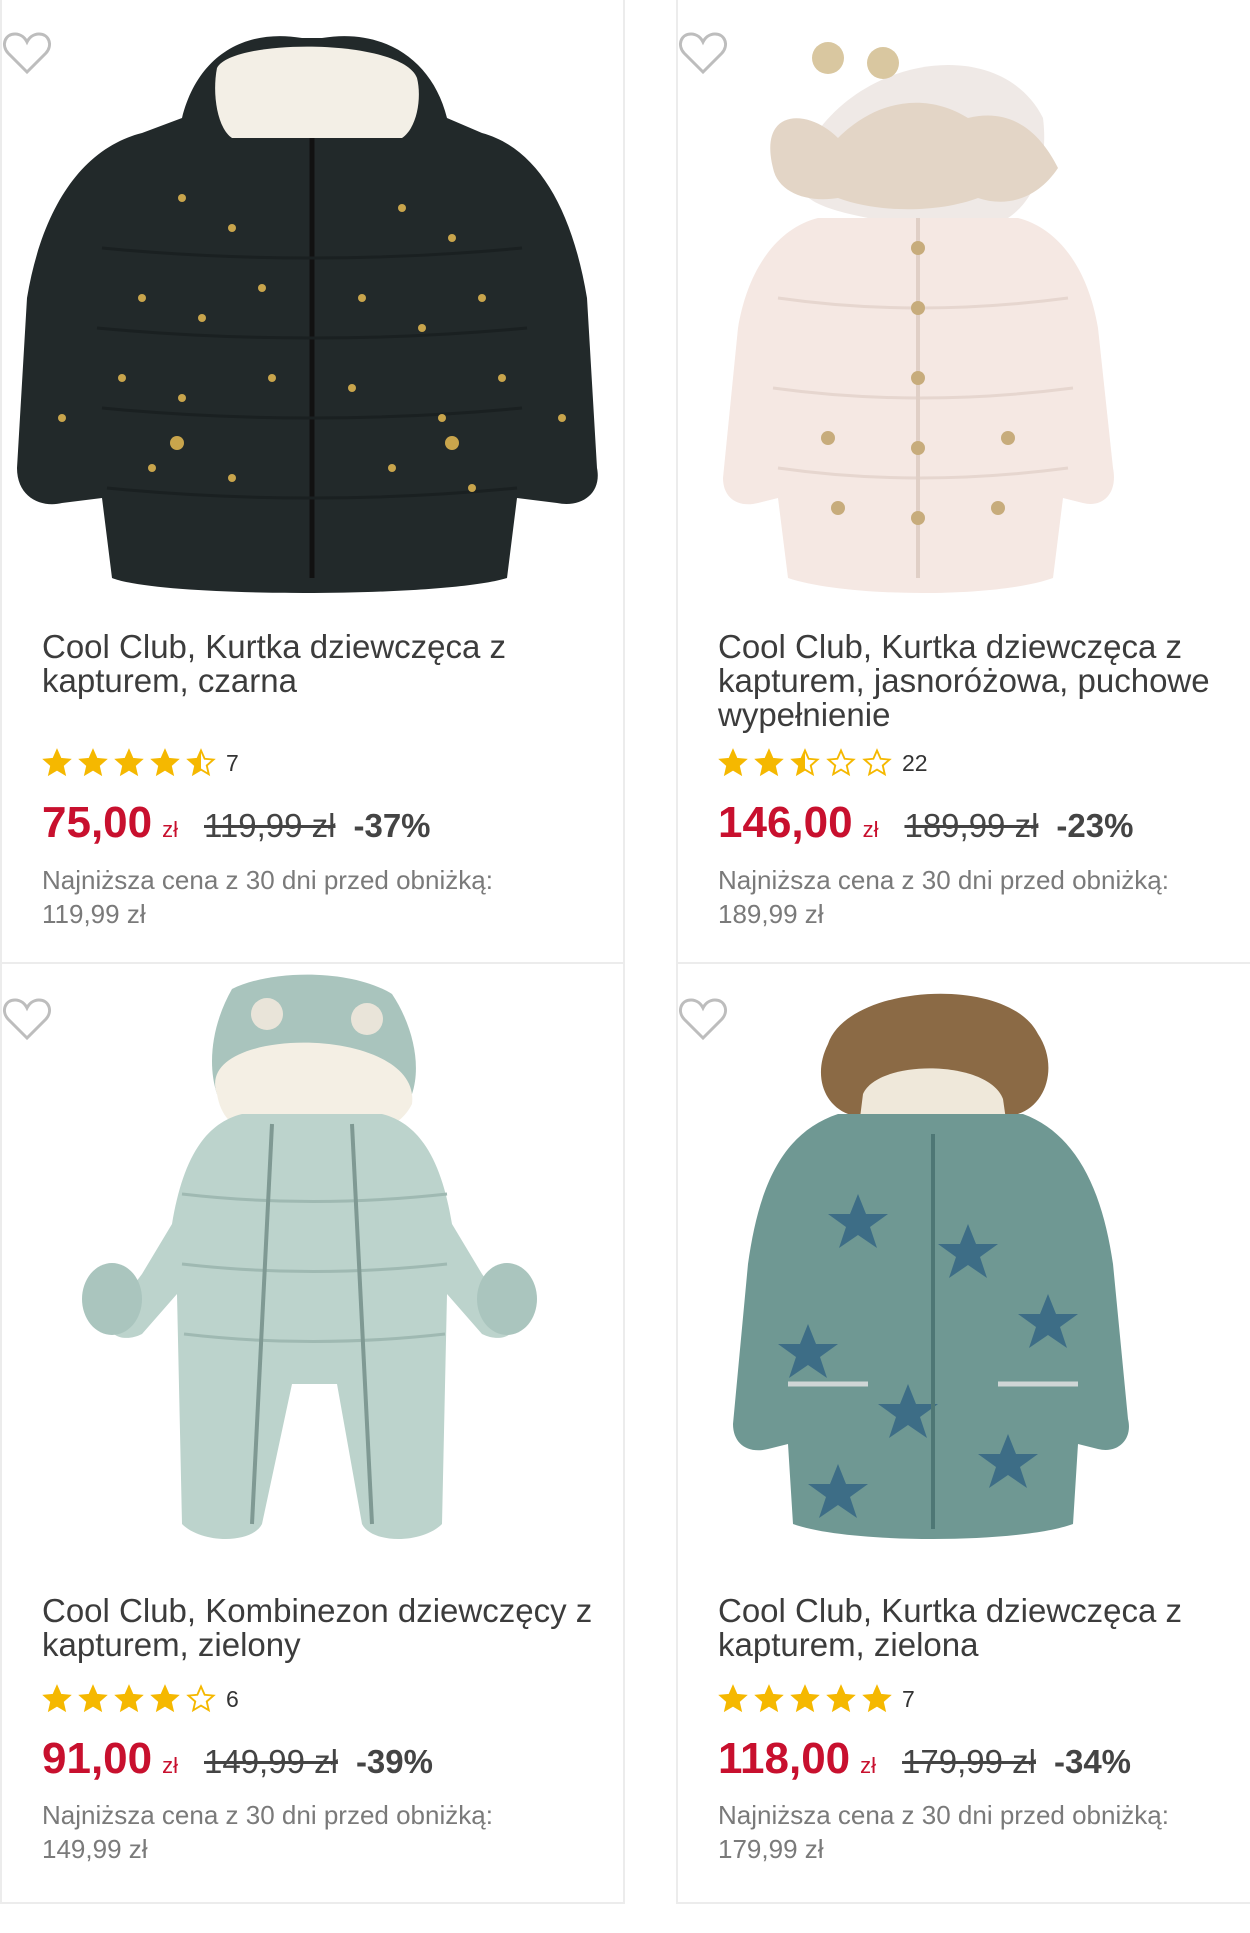  Describe the element at coordinates (969, 1761) in the screenshot. I see `old-price: 179,99 zł` at that location.